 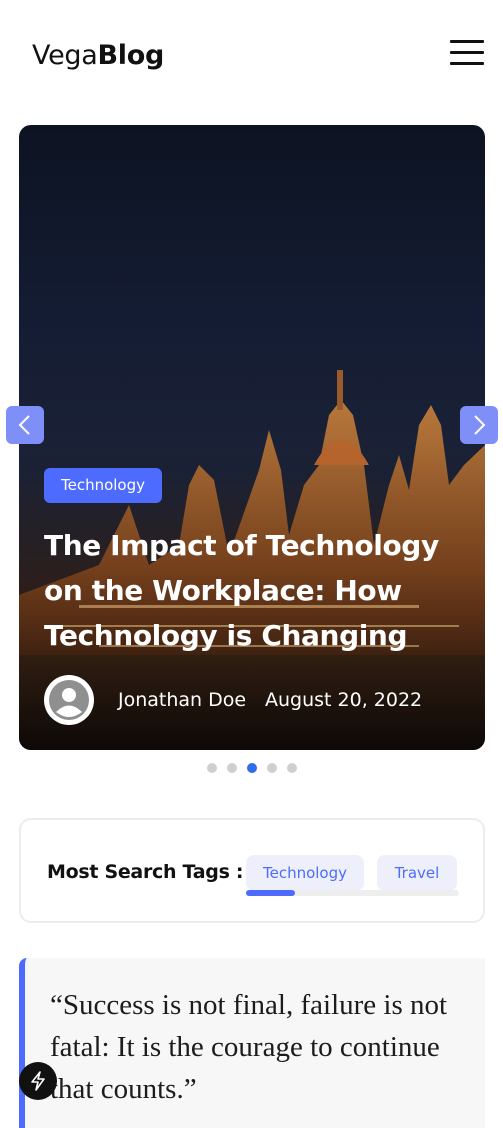 What do you see at coordinates (352, 893) in the screenshot?
I see `tags-scrollbar` at bounding box center [352, 893].